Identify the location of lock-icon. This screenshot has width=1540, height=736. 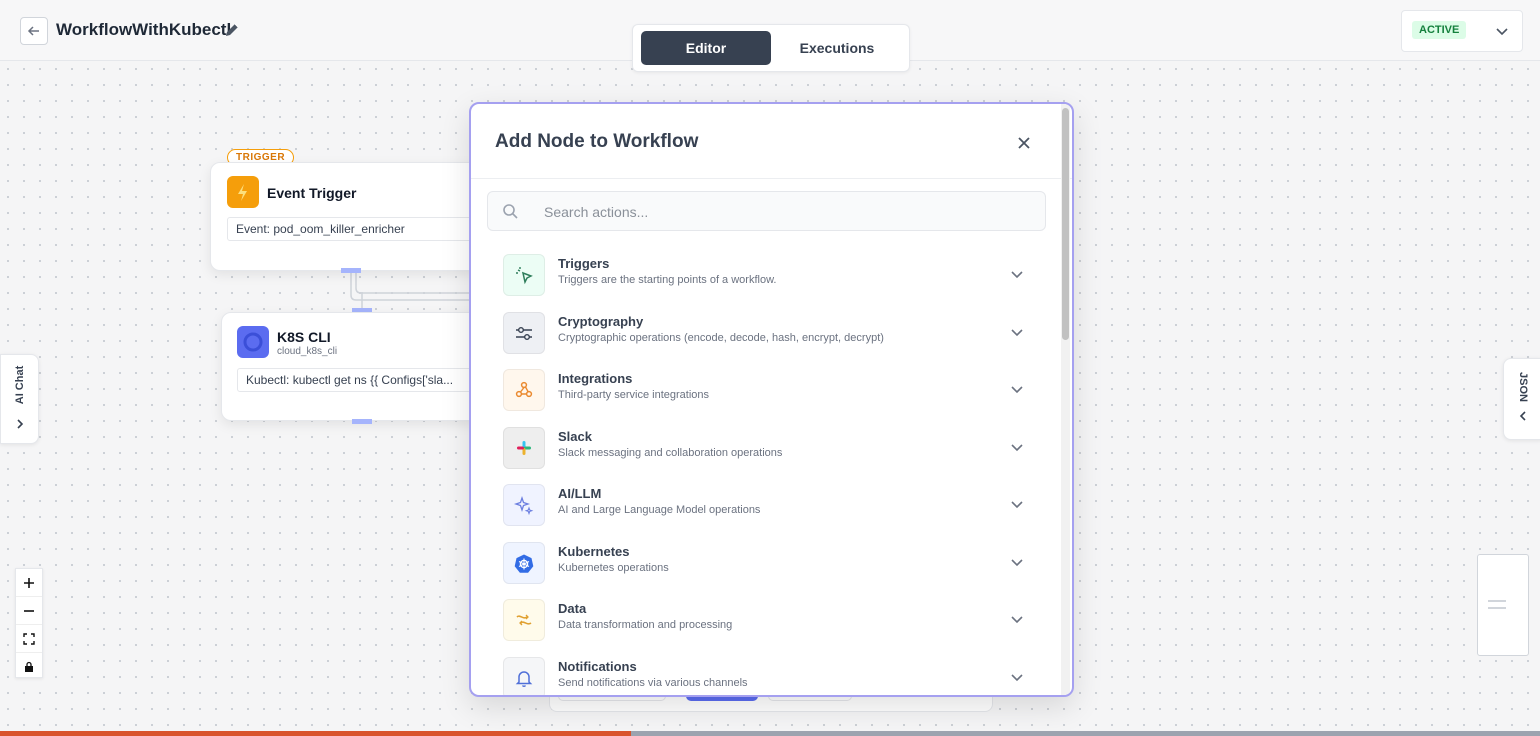
(29, 666).